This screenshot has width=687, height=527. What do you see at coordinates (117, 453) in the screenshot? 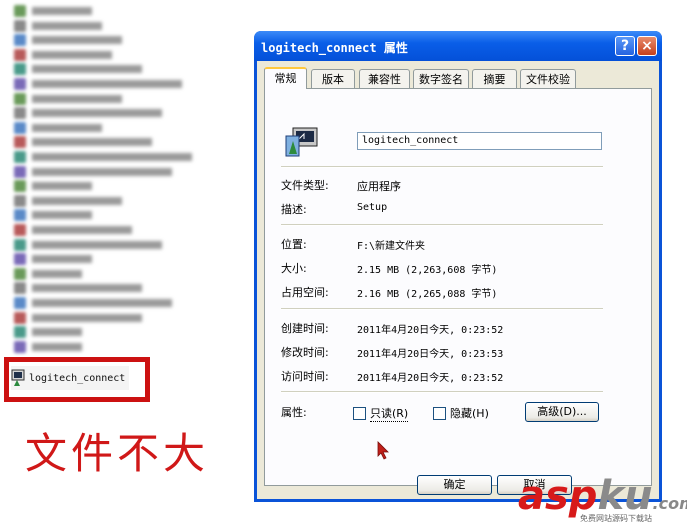
I see `caption-text: 文件不大` at bounding box center [117, 453].